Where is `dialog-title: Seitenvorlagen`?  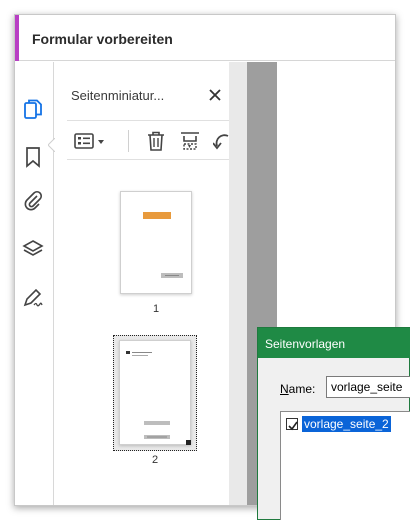 dialog-title: Seitenvorlagen is located at coordinates (334, 343).